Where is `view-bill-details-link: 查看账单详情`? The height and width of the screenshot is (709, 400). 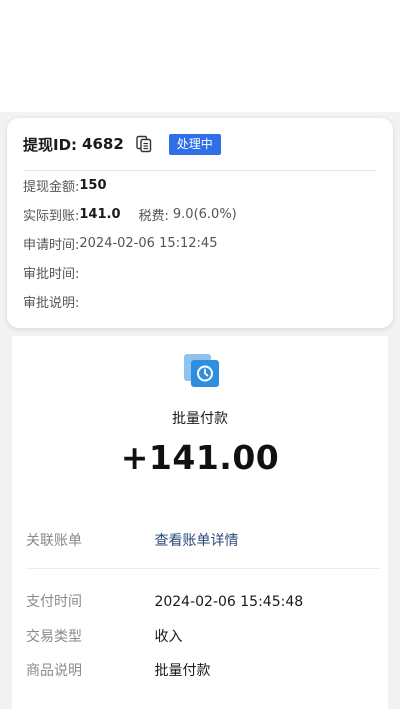 view-bill-details-link: 查看账单详情 is located at coordinates (196, 541).